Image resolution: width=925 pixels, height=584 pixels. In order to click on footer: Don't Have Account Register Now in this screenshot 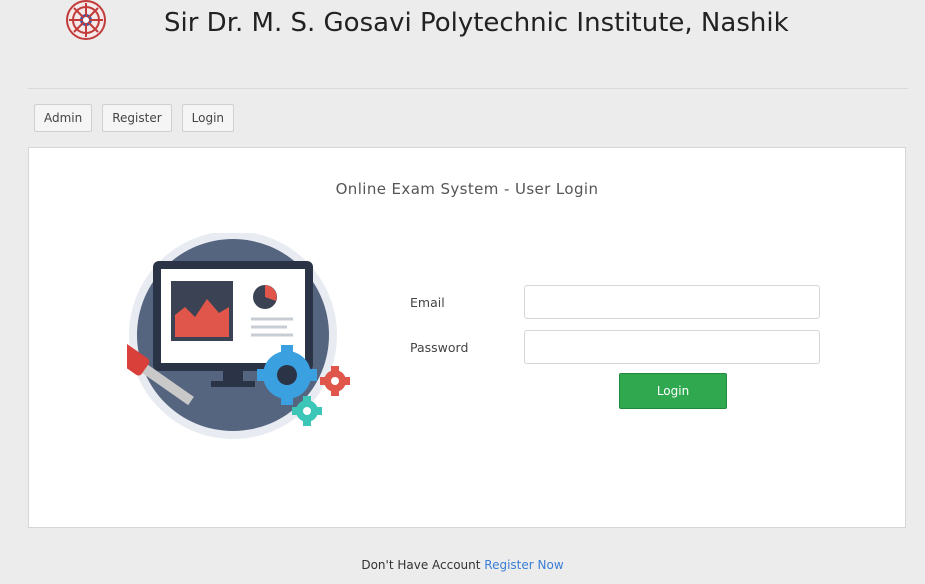, I will do `click(462, 565)`.